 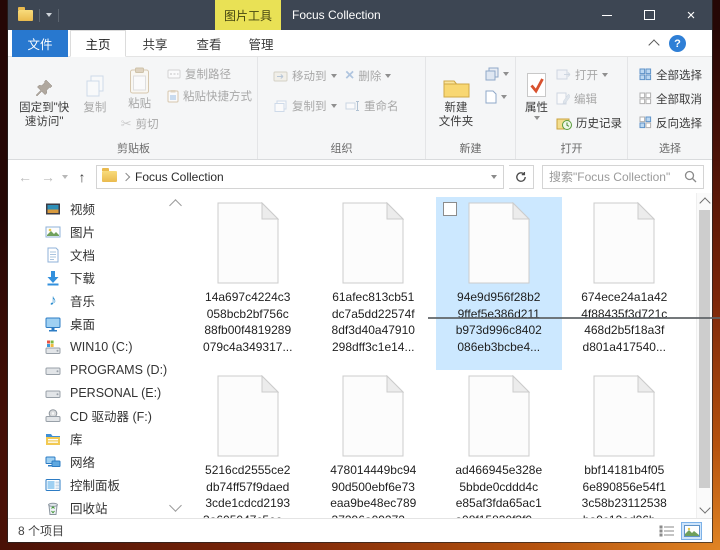 I want to click on tab-share: 共享, so click(x=155, y=43).